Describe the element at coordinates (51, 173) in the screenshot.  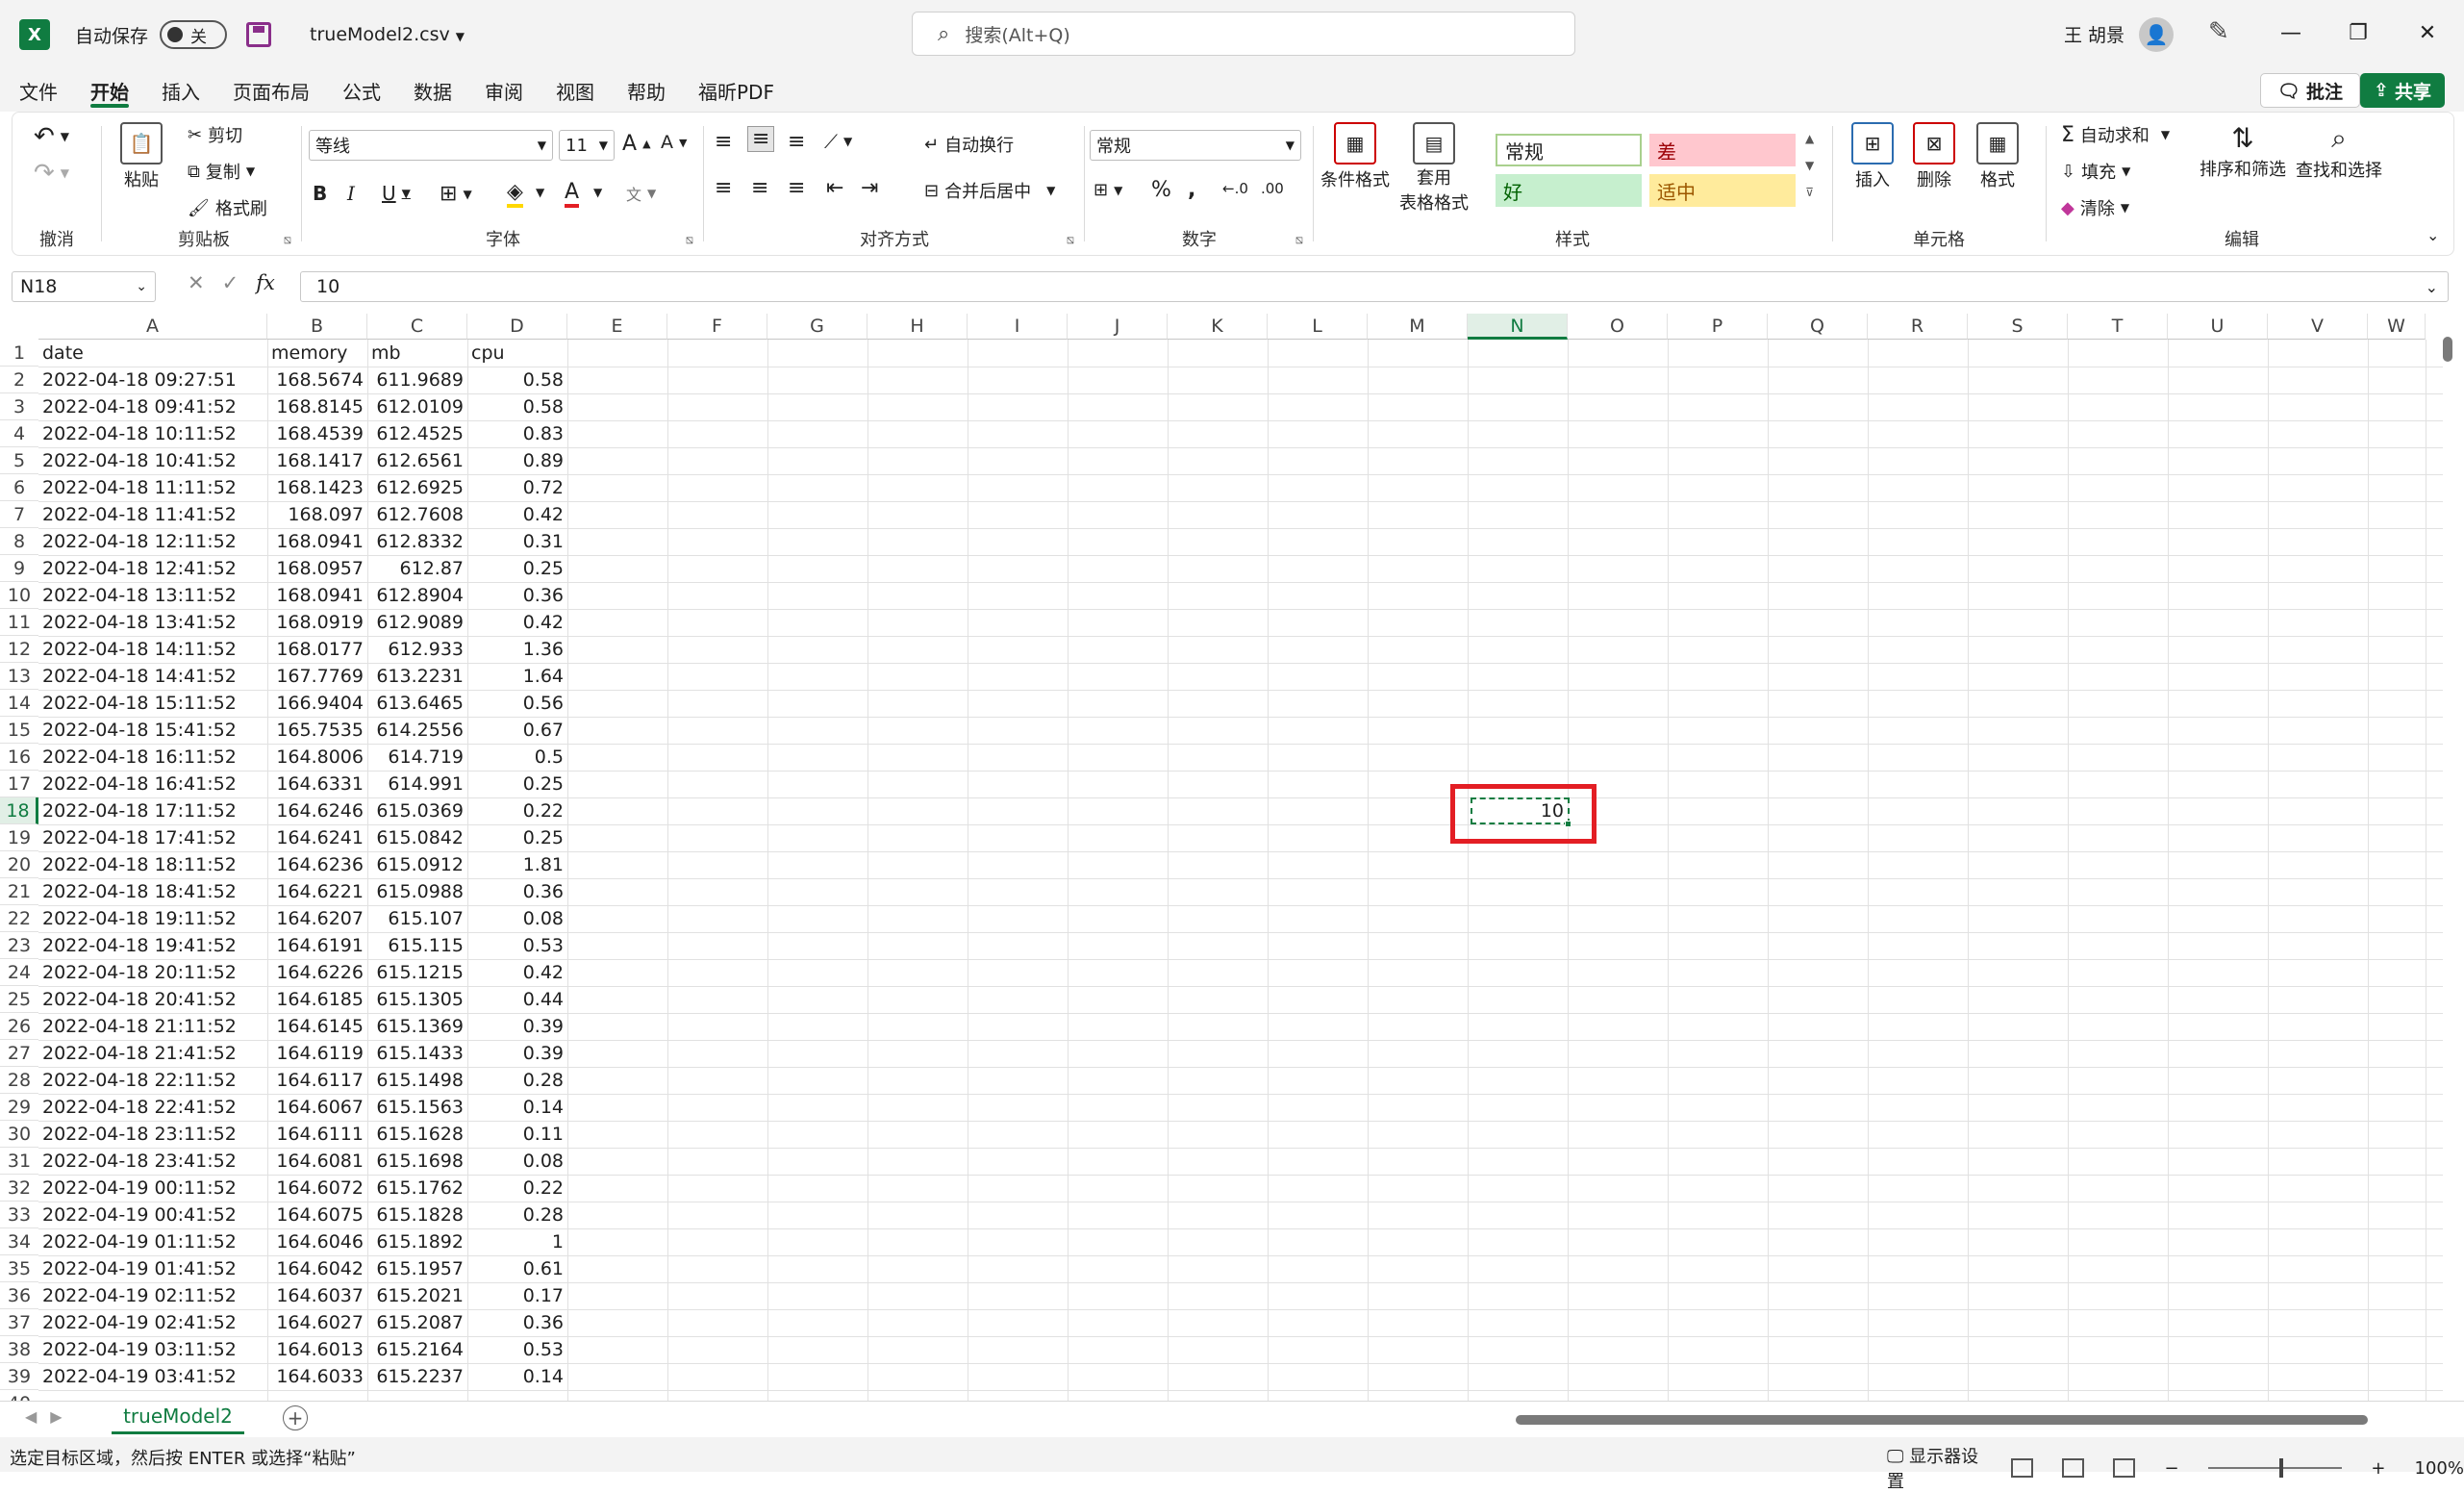
I see `redo-icon: ↷ ▼` at that location.